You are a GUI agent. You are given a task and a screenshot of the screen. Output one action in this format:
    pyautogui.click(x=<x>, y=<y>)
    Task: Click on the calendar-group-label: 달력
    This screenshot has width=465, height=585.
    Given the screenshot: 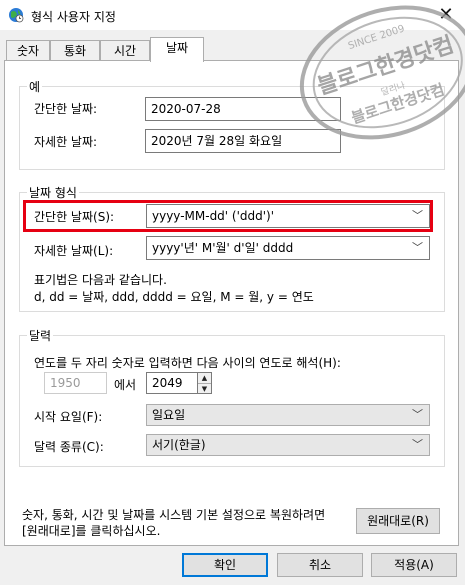 What is the action you would take?
    pyautogui.click(x=40, y=335)
    